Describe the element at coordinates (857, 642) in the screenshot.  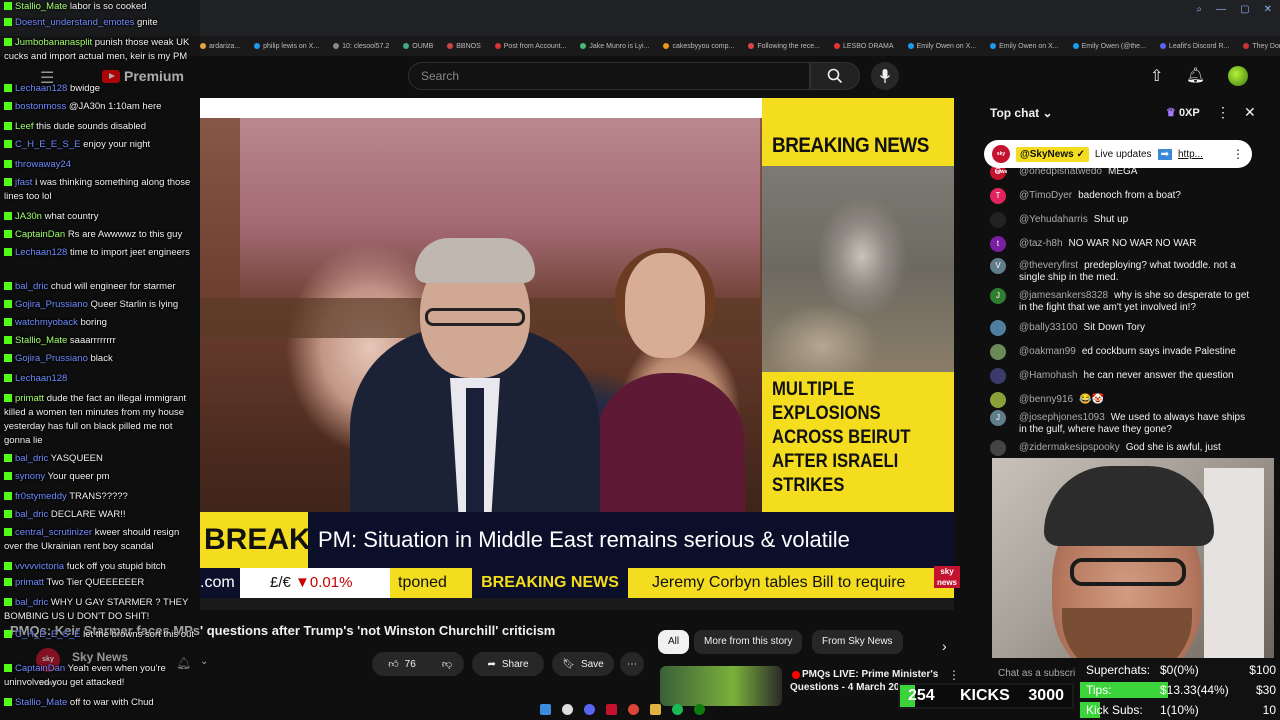
I see `chip-from-sky-news: From Sky News` at that location.